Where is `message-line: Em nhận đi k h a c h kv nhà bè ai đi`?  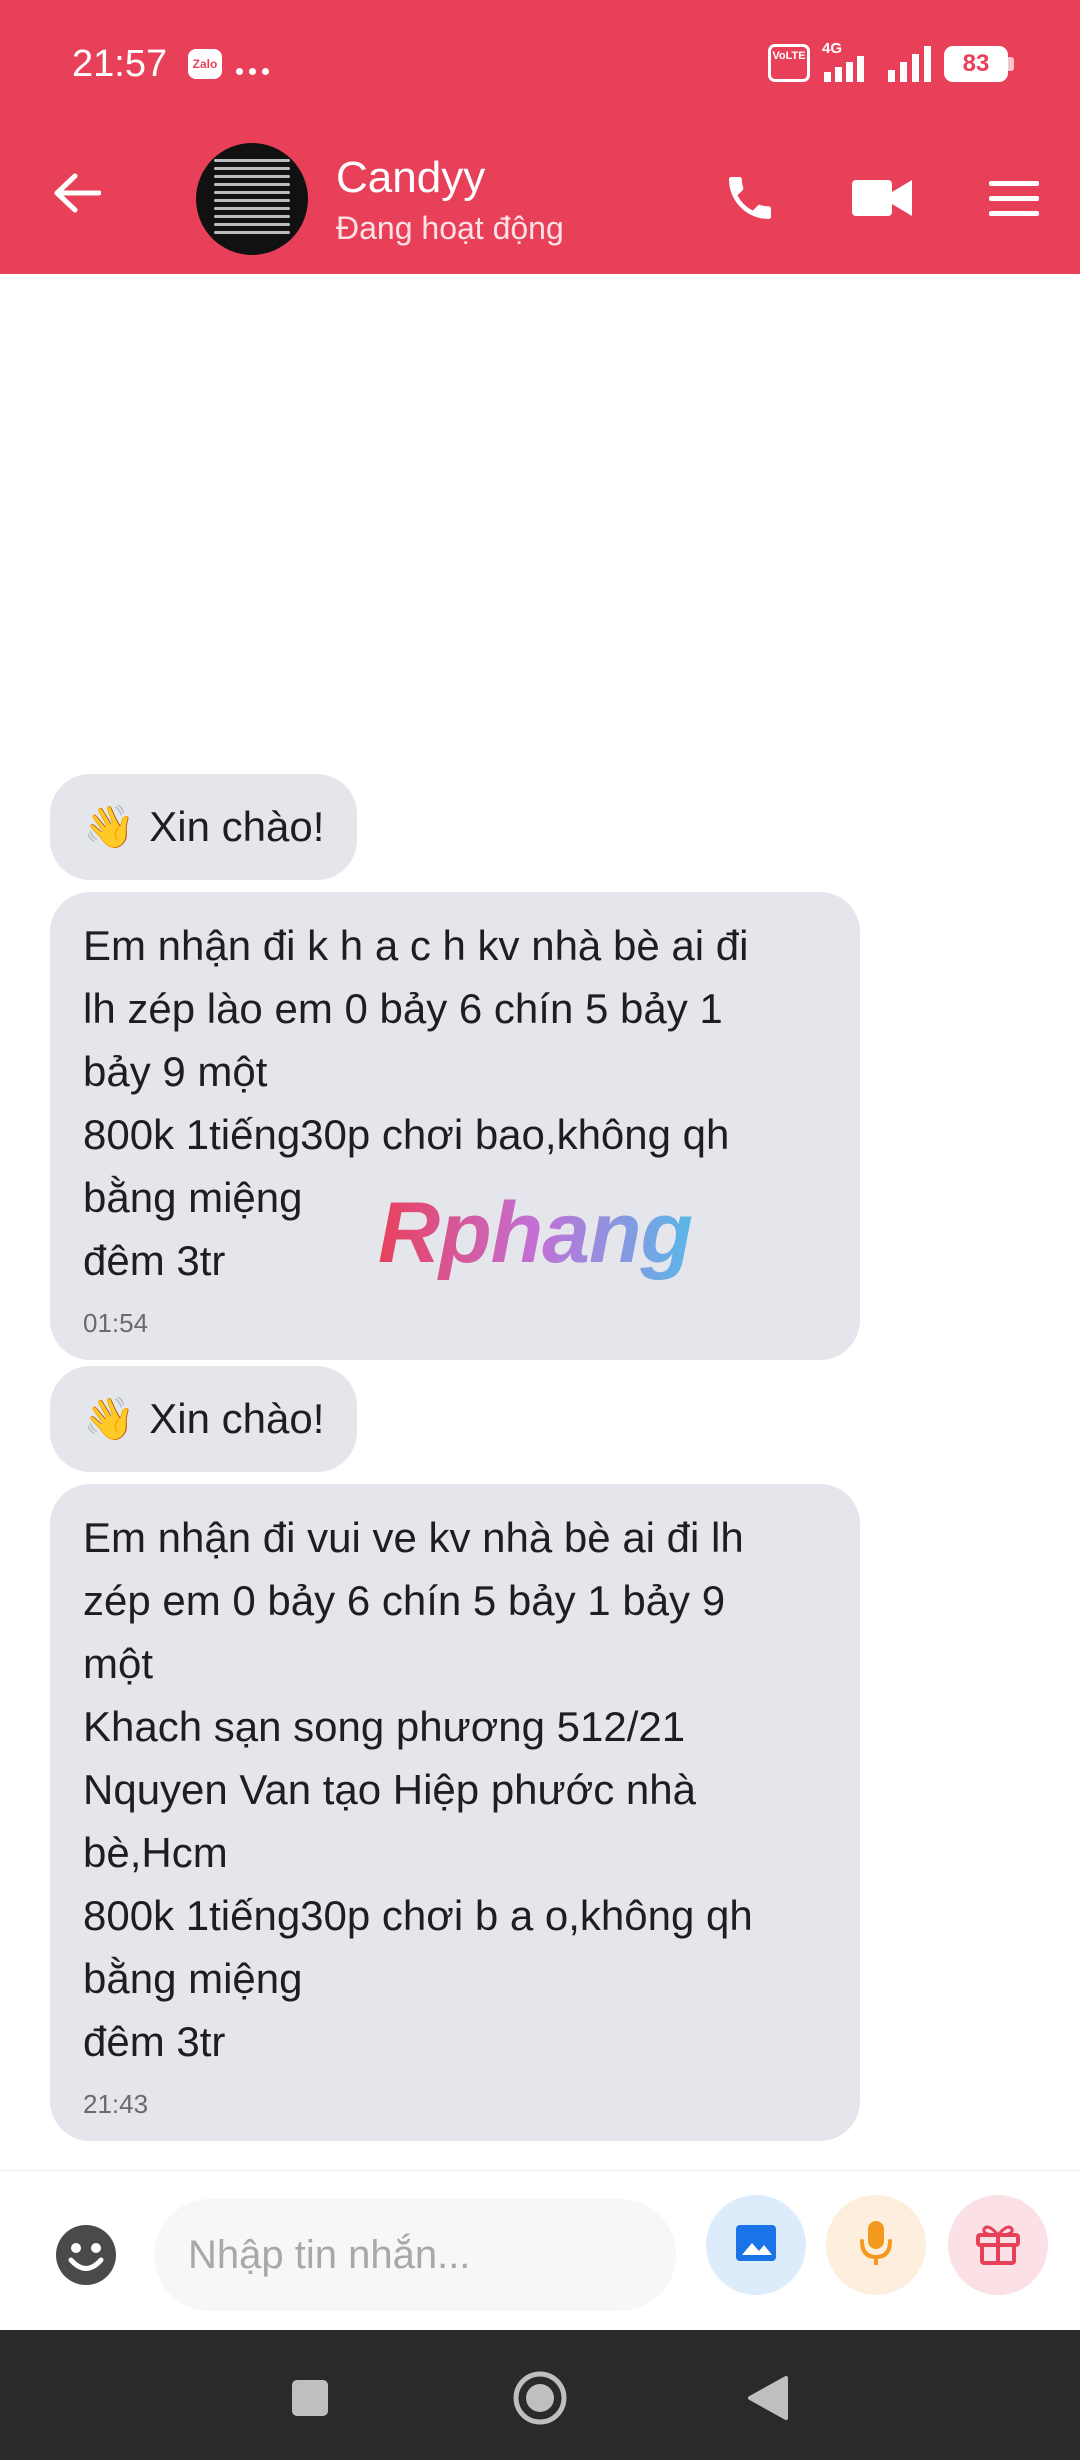 message-line: Em nhận đi k h a c h kv nhà bè ai đi is located at coordinates (416, 945).